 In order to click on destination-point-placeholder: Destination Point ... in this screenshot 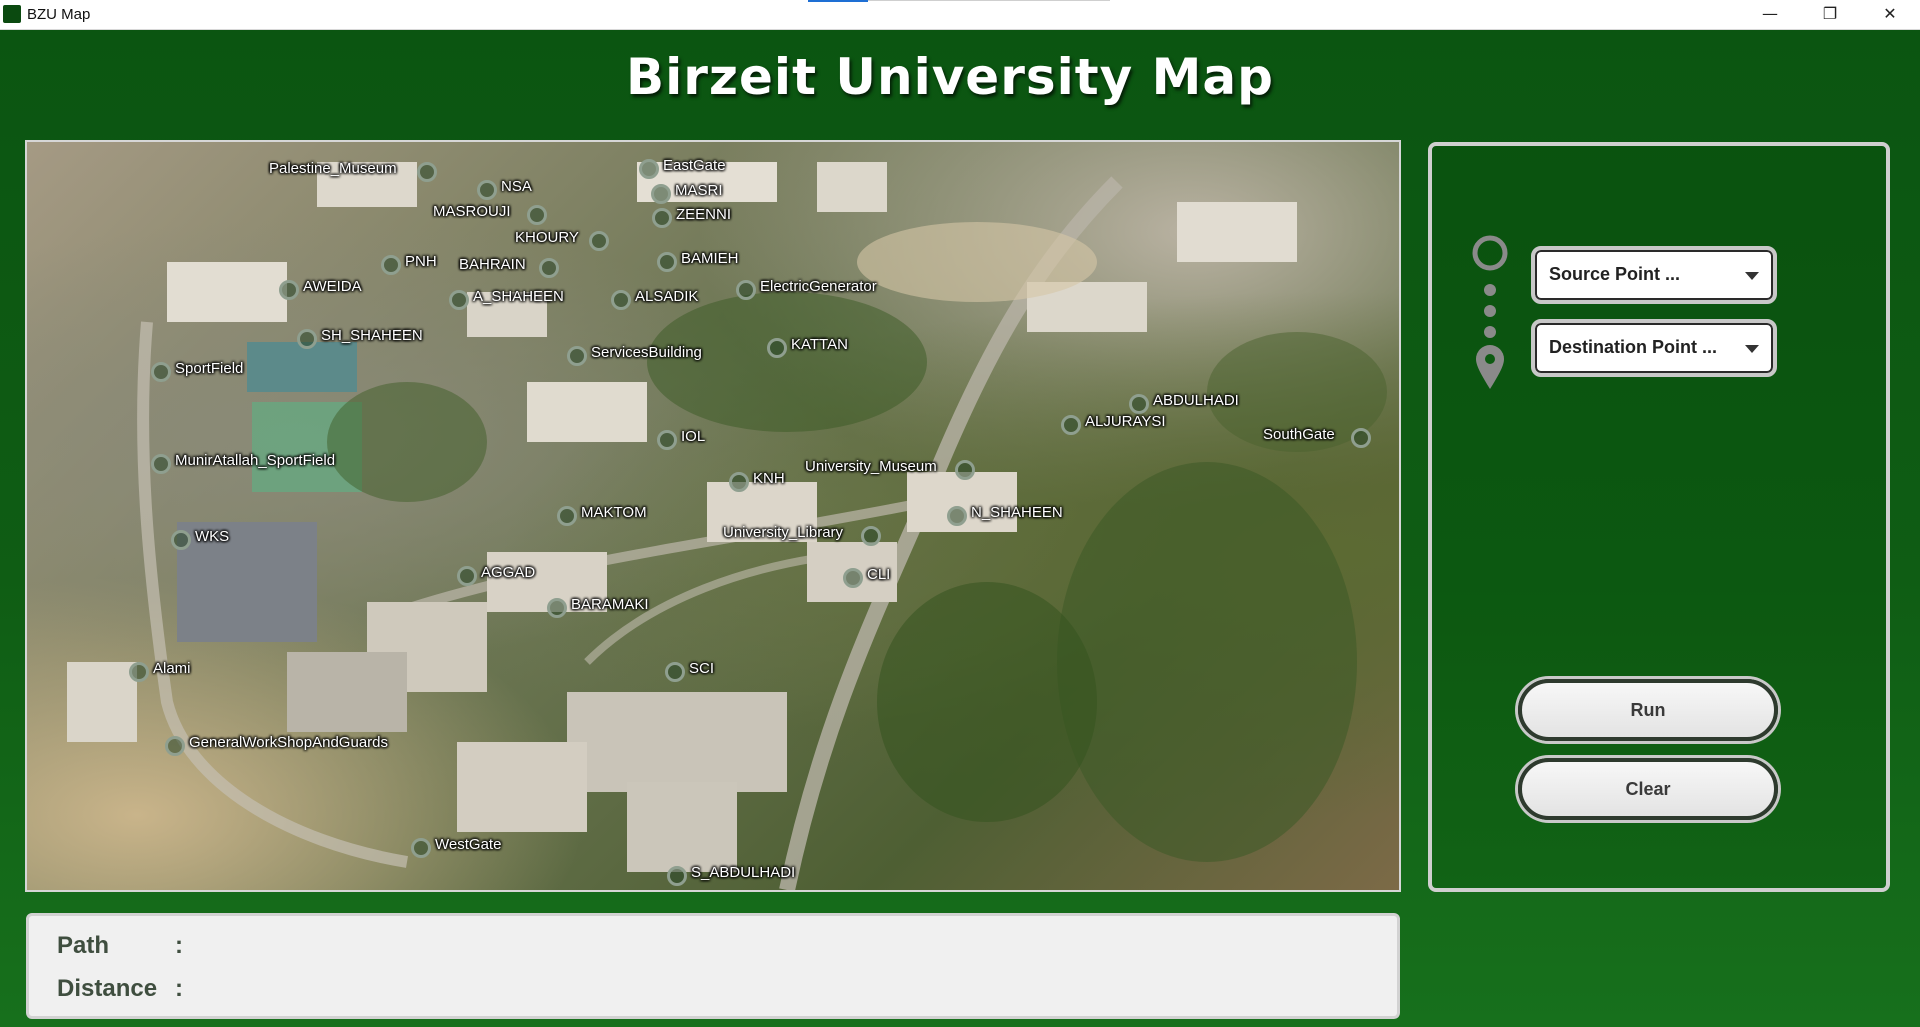, I will do `click(1633, 347)`.